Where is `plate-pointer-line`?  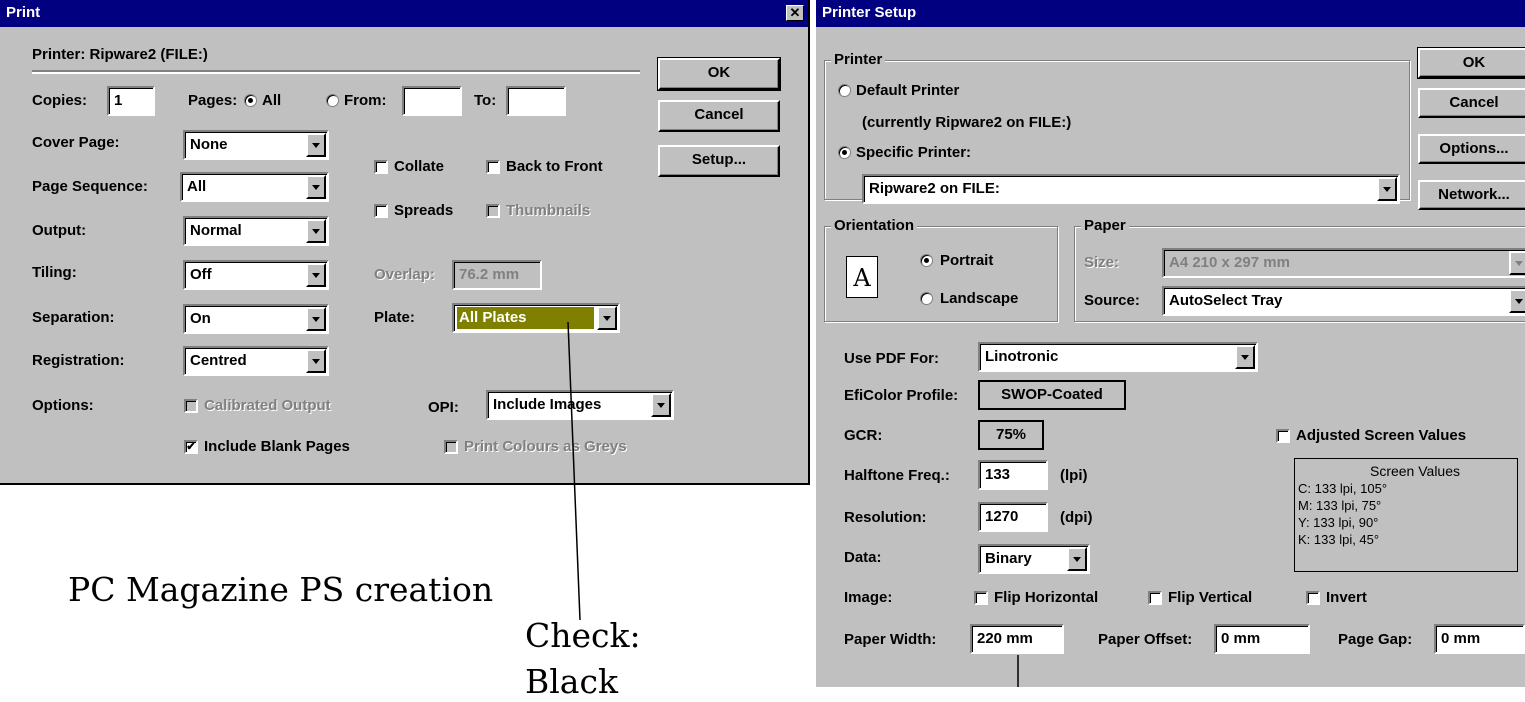 plate-pointer-line is located at coordinates (574, 471).